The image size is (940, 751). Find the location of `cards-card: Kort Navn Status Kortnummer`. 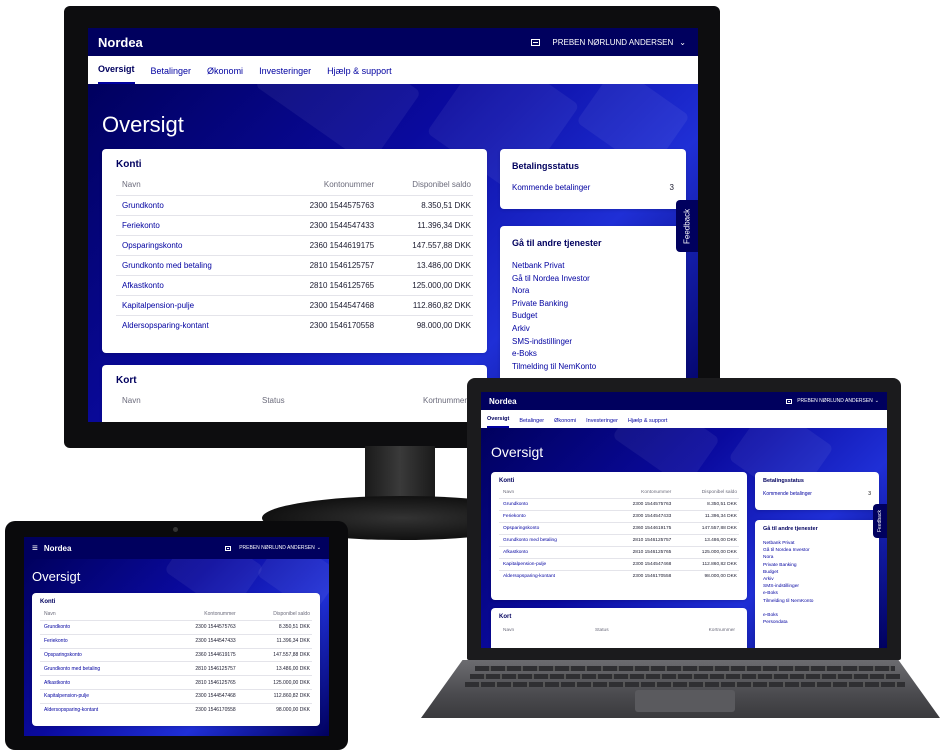

cards-card: Kort Navn Status Kortnummer is located at coordinates (294, 393).